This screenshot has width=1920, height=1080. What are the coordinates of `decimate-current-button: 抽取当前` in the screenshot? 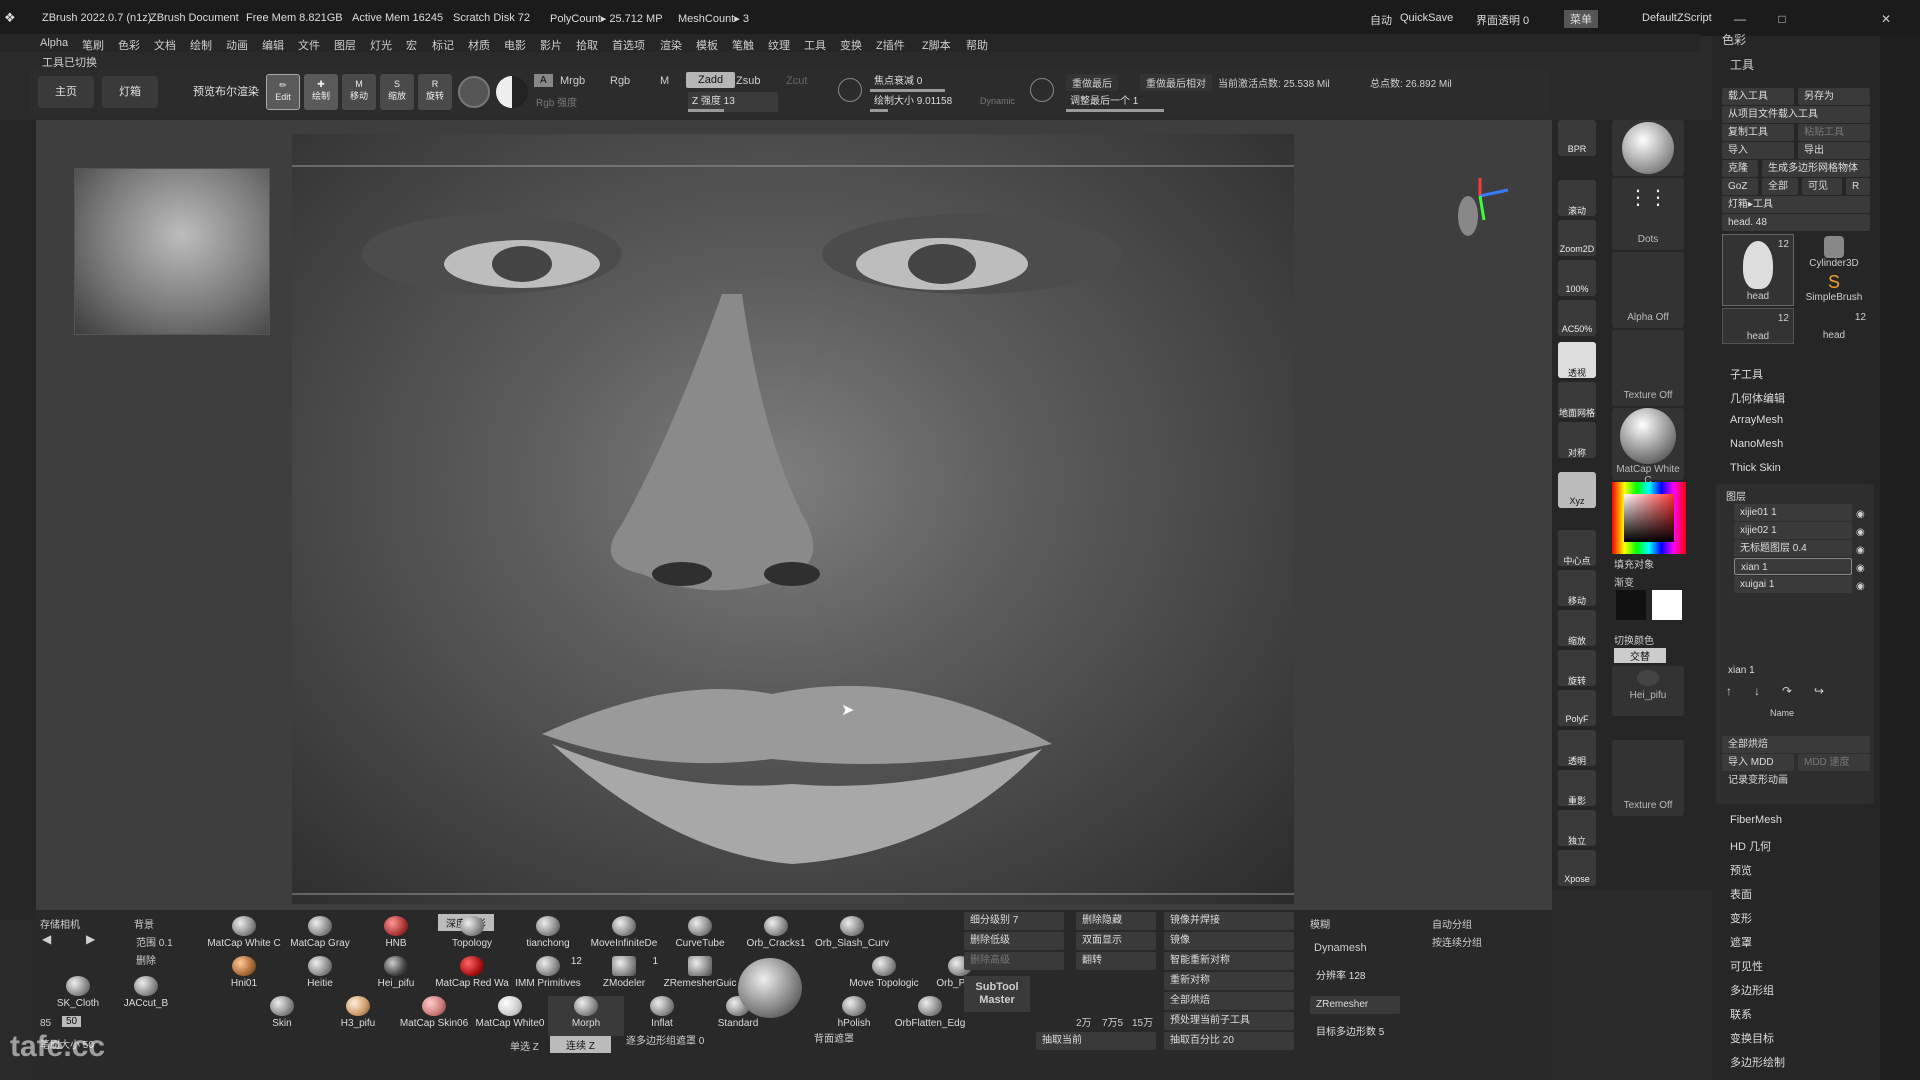 It's located at (1096, 1041).